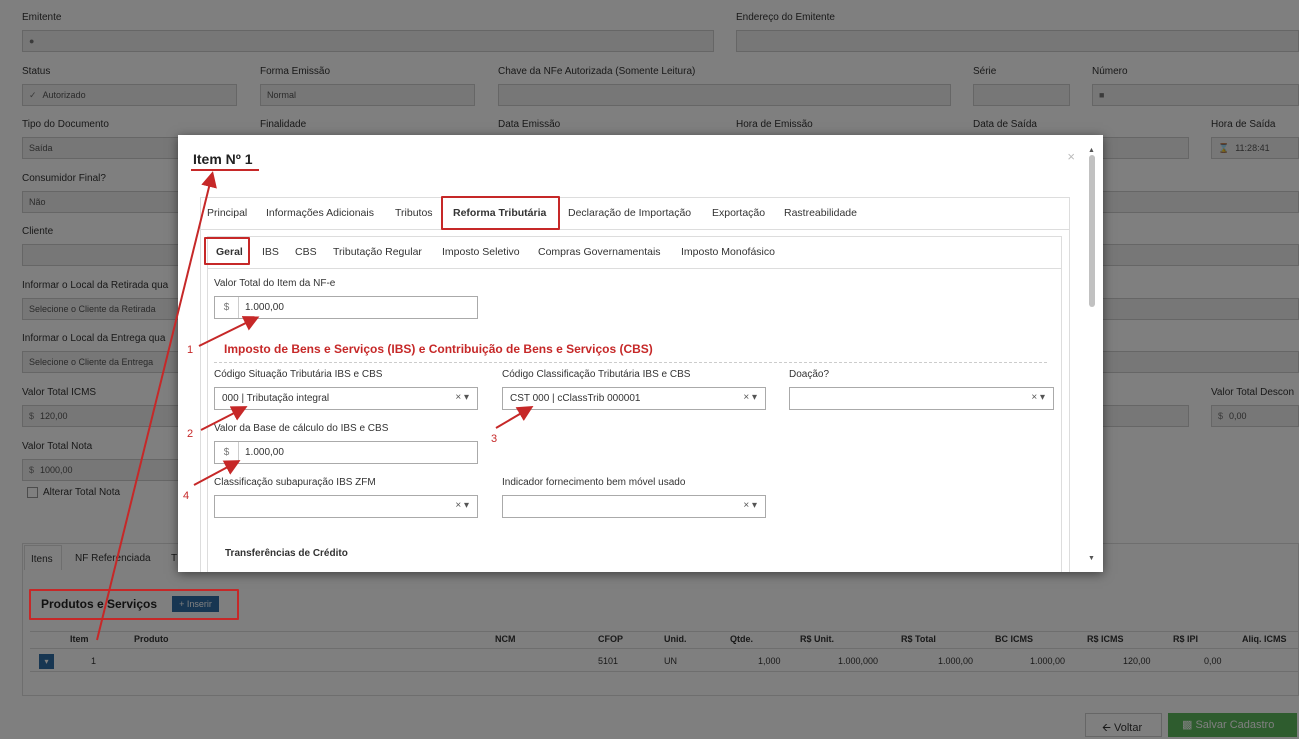 The height and width of the screenshot is (739, 1299). Describe the element at coordinates (320, 213) in the screenshot. I see `tab-informacoes-adicionais: Informações Adicionais` at that location.